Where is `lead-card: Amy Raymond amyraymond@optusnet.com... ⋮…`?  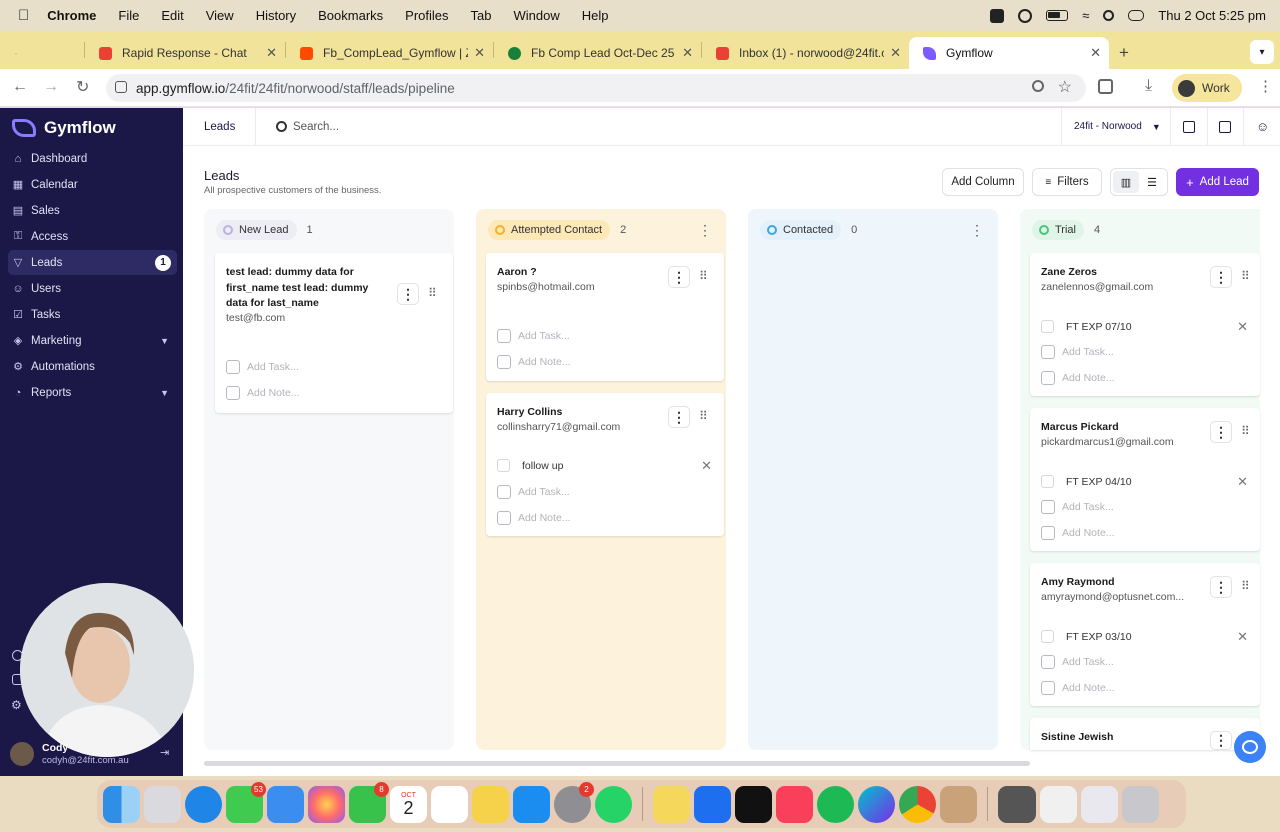 lead-card: Amy Raymond amyraymond@optusnet.com... ⋮… is located at coordinates (1145, 634).